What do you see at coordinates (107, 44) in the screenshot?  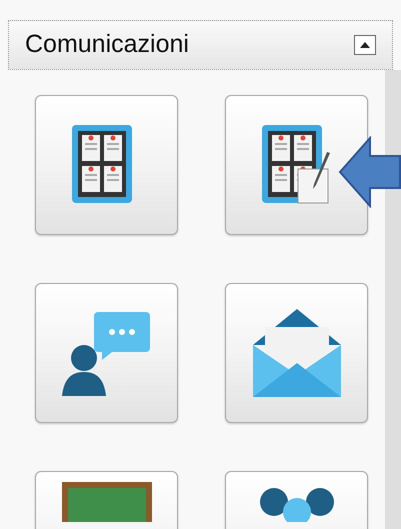 I see `panel-title: Comunicazioni` at bounding box center [107, 44].